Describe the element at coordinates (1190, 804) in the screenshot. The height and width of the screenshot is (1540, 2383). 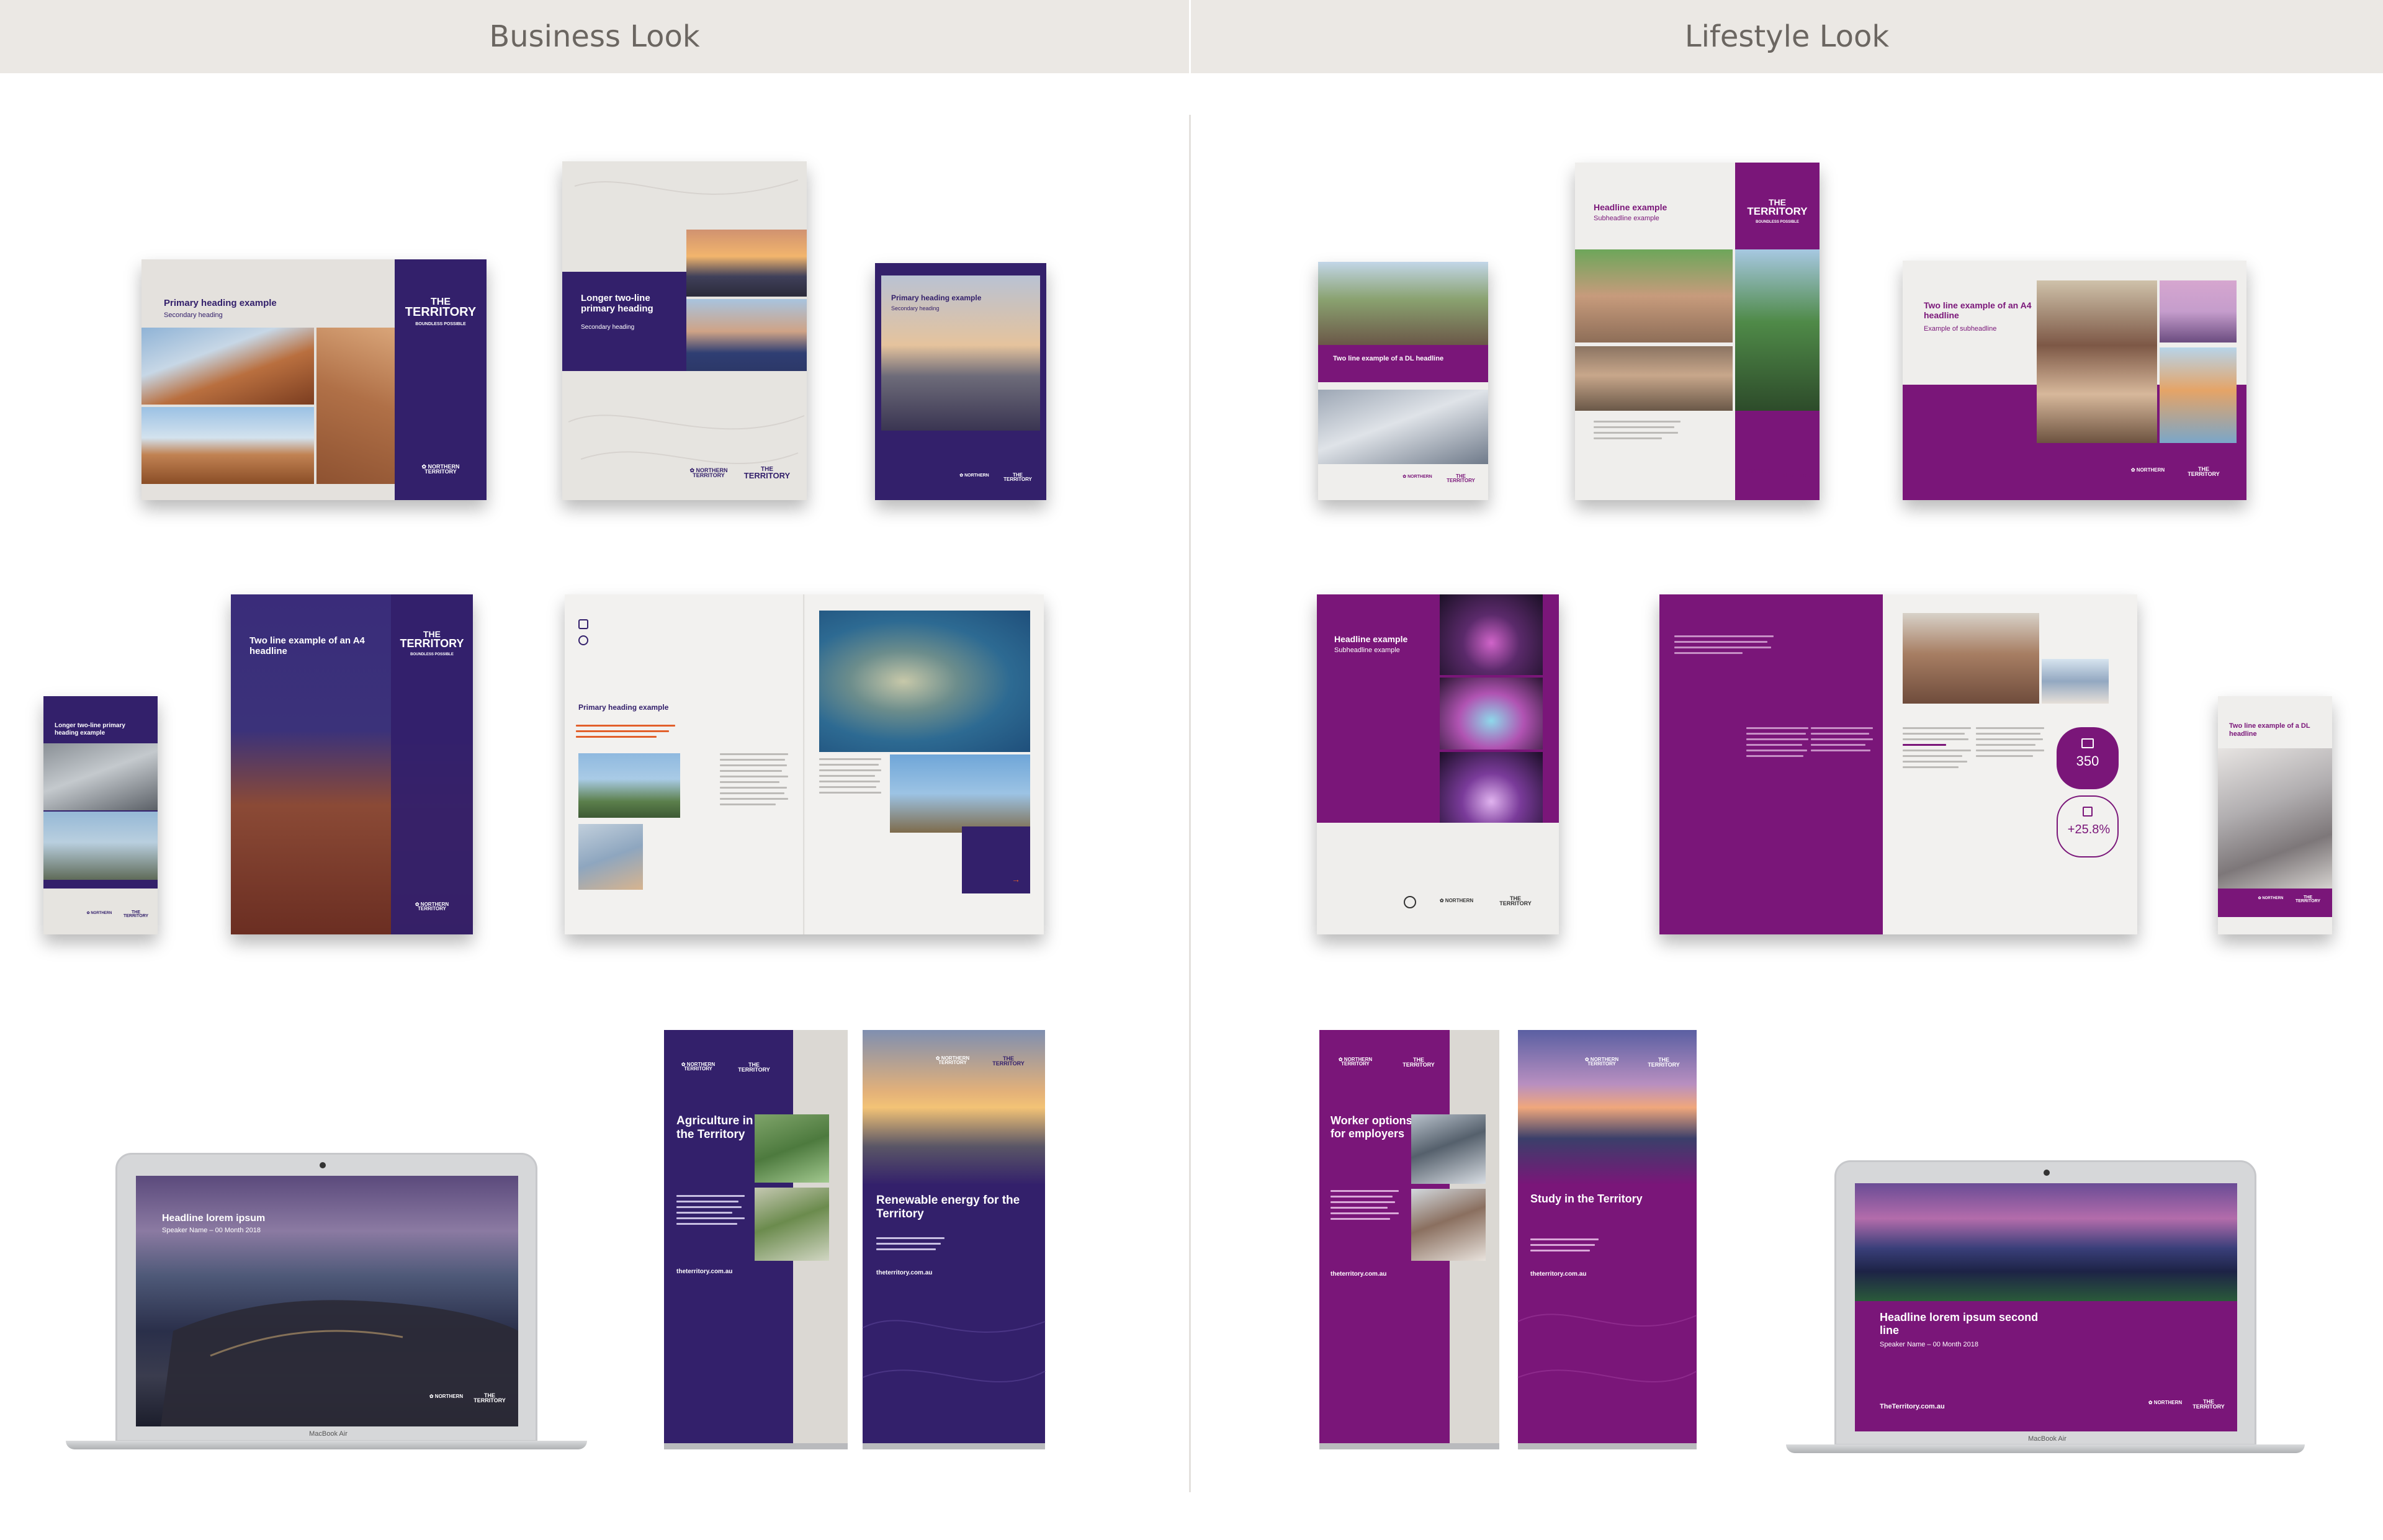
I see `section-divider` at that location.